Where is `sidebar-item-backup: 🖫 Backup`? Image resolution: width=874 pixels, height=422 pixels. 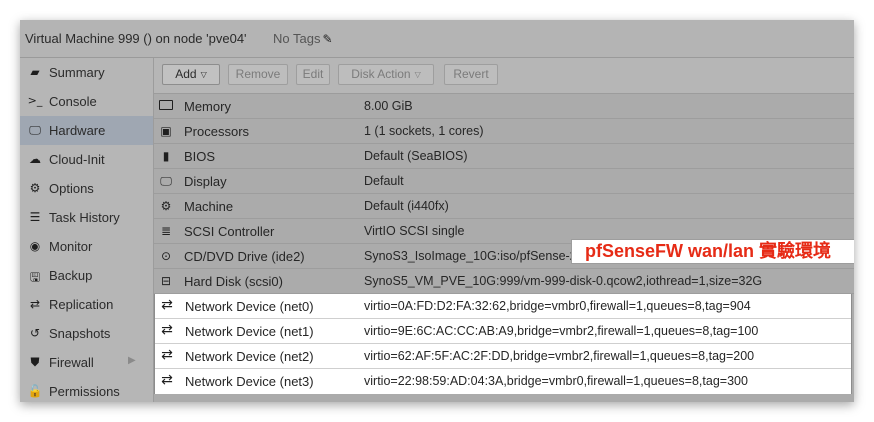 sidebar-item-backup: 🖫 Backup is located at coordinates (86, 275).